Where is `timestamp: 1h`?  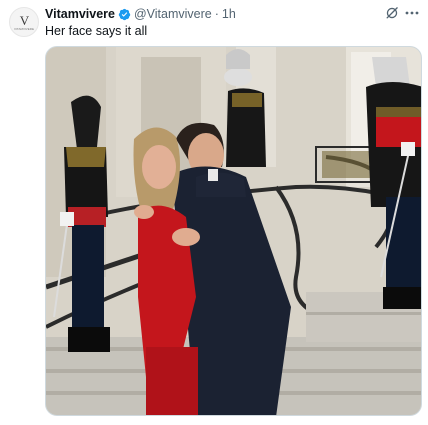 timestamp: 1h is located at coordinates (229, 14).